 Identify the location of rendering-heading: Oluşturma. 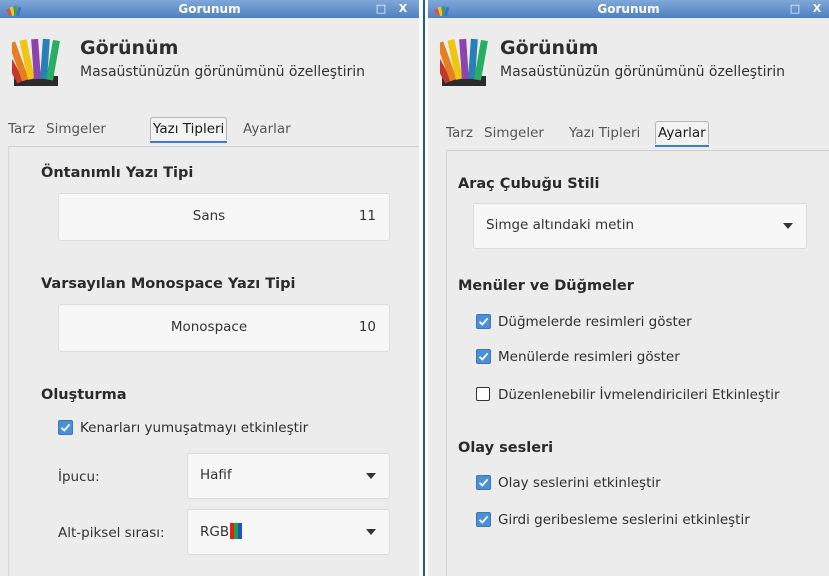
(84, 395).